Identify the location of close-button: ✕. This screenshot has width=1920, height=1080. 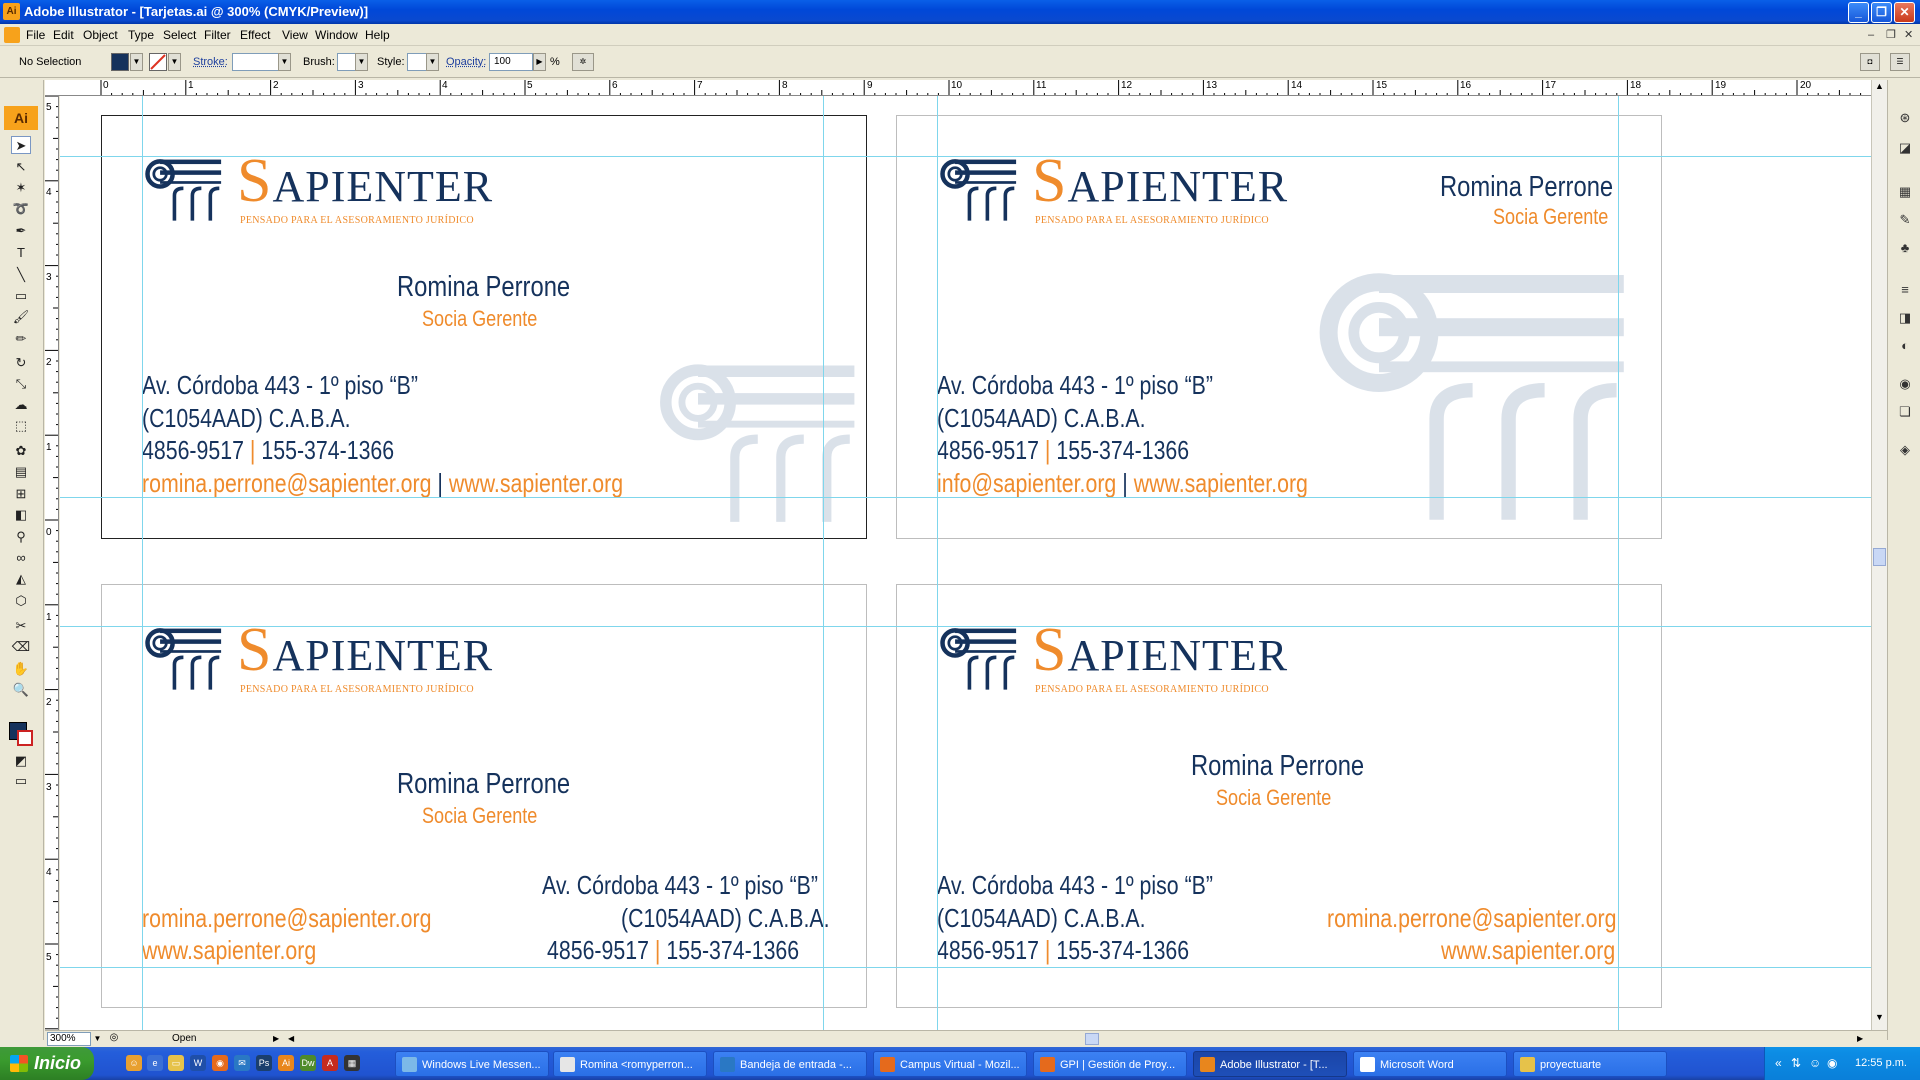
(1904, 12).